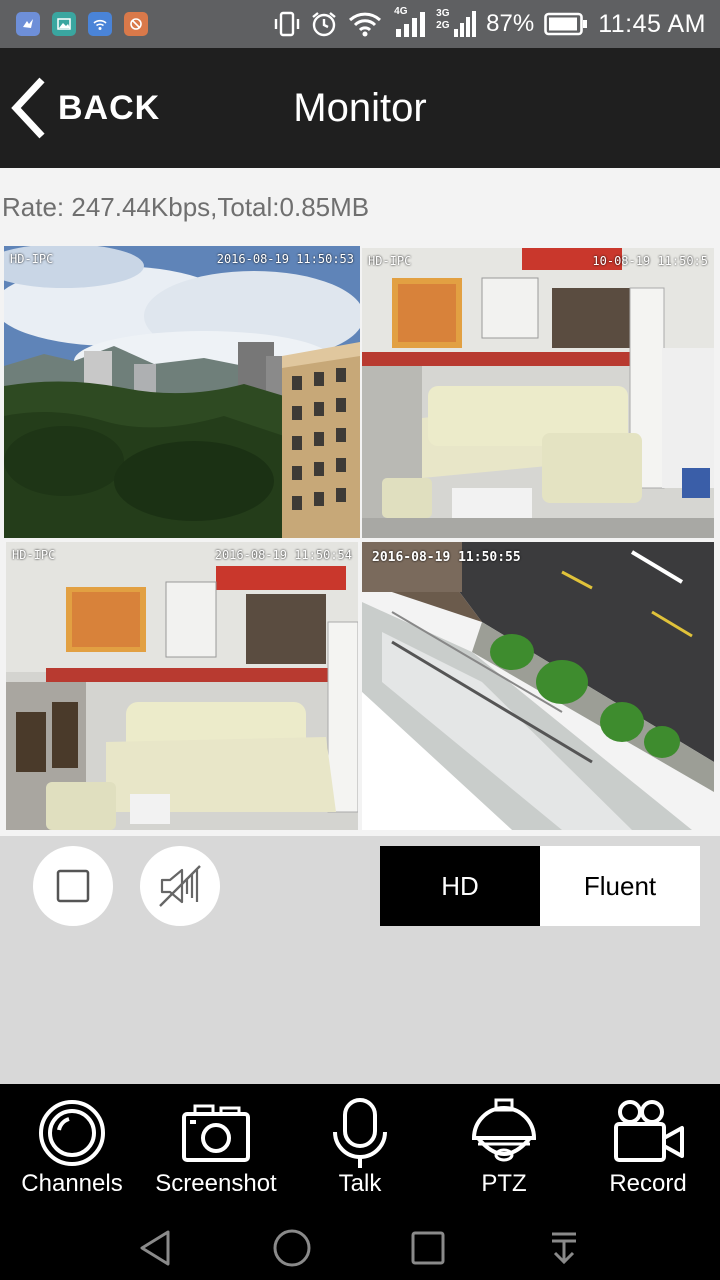 This screenshot has width=720, height=1280. Describe the element at coordinates (538, 686) in the screenshot. I see `camera-feed-4: 2016-08-19 11:50:55` at that location.